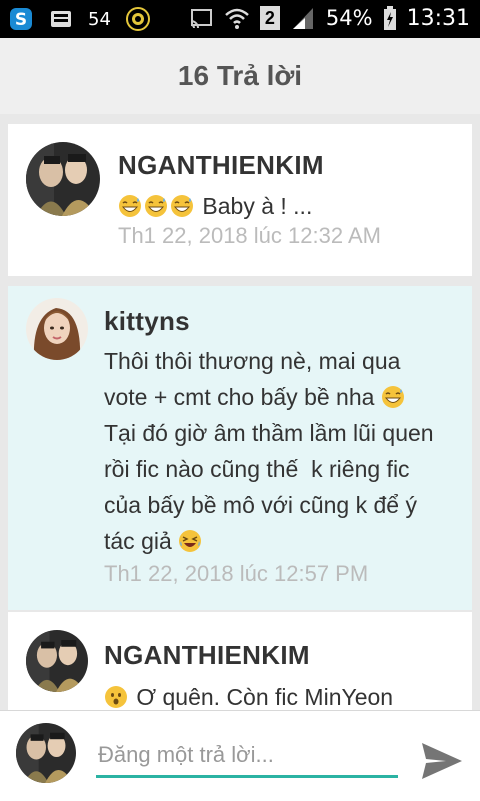 The image size is (480, 801). What do you see at coordinates (201, 19) in the screenshot?
I see `cast-icon` at bounding box center [201, 19].